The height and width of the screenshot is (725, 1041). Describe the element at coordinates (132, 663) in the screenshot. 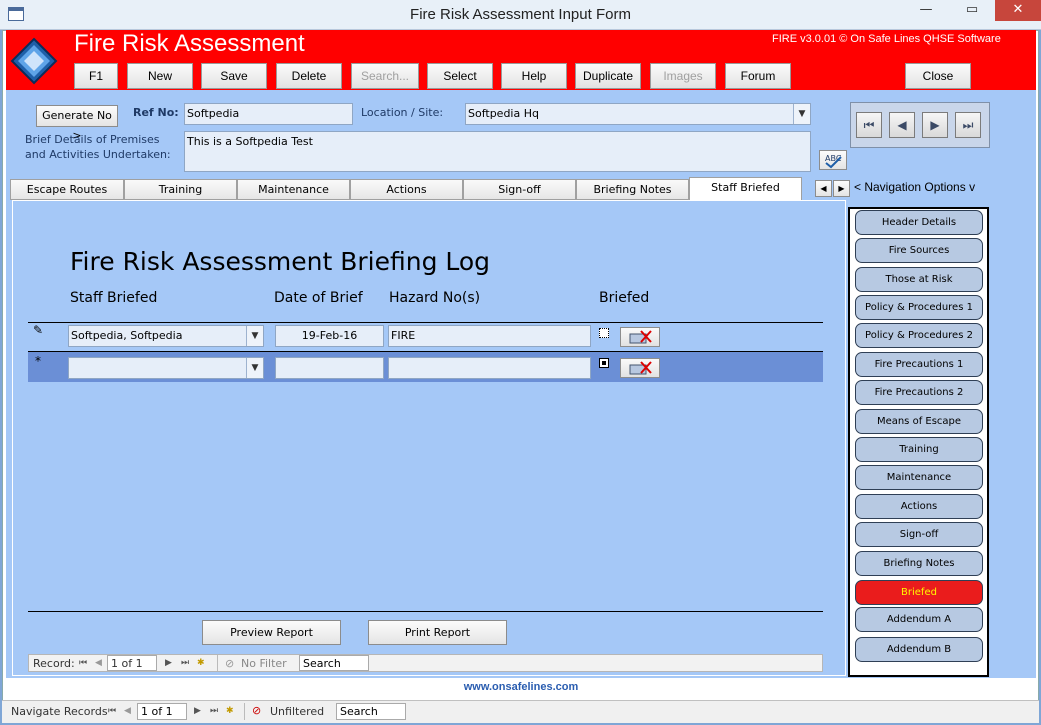

I see `record-position-input: 1 of 1` at that location.